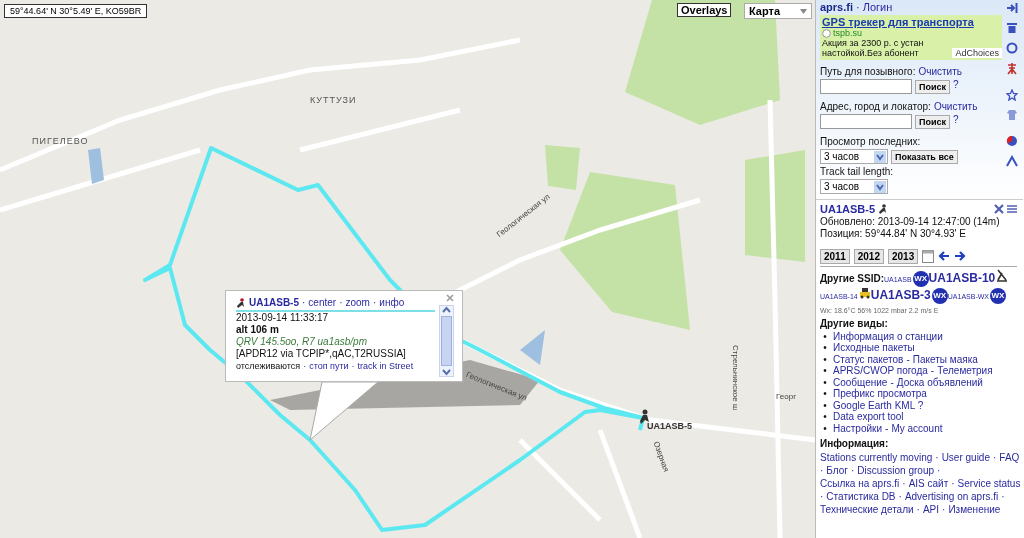  I want to click on info-link: AIS сайт, so click(928, 483).